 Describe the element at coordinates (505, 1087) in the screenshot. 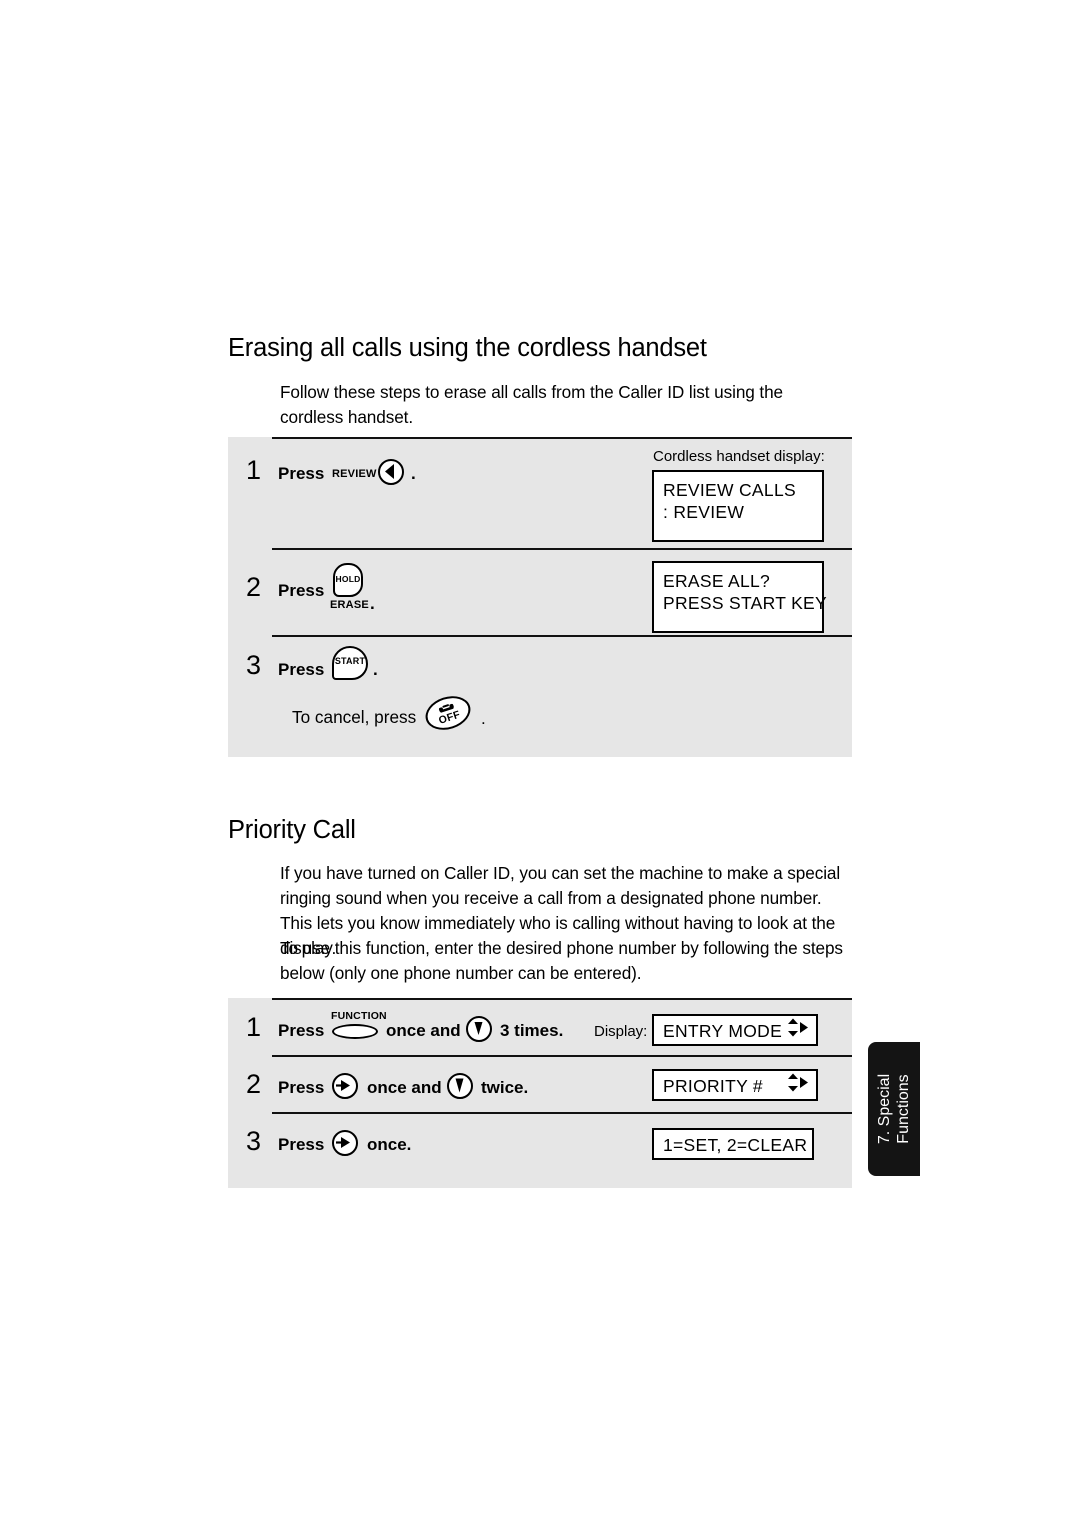

I see `step-tail-text: twice.` at that location.